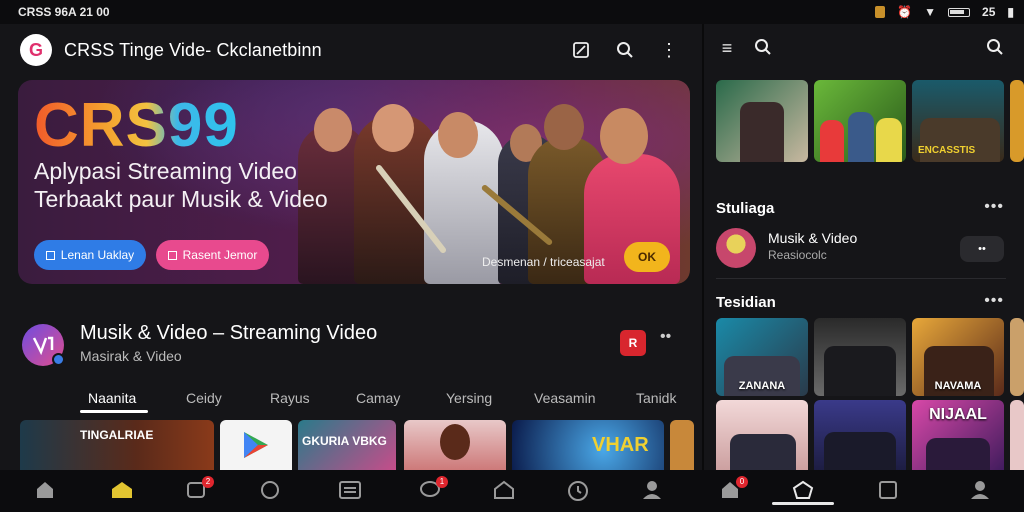  What do you see at coordinates (656, 398) in the screenshot?
I see `tab-tanidk: Tanidk` at bounding box center [656, 398].